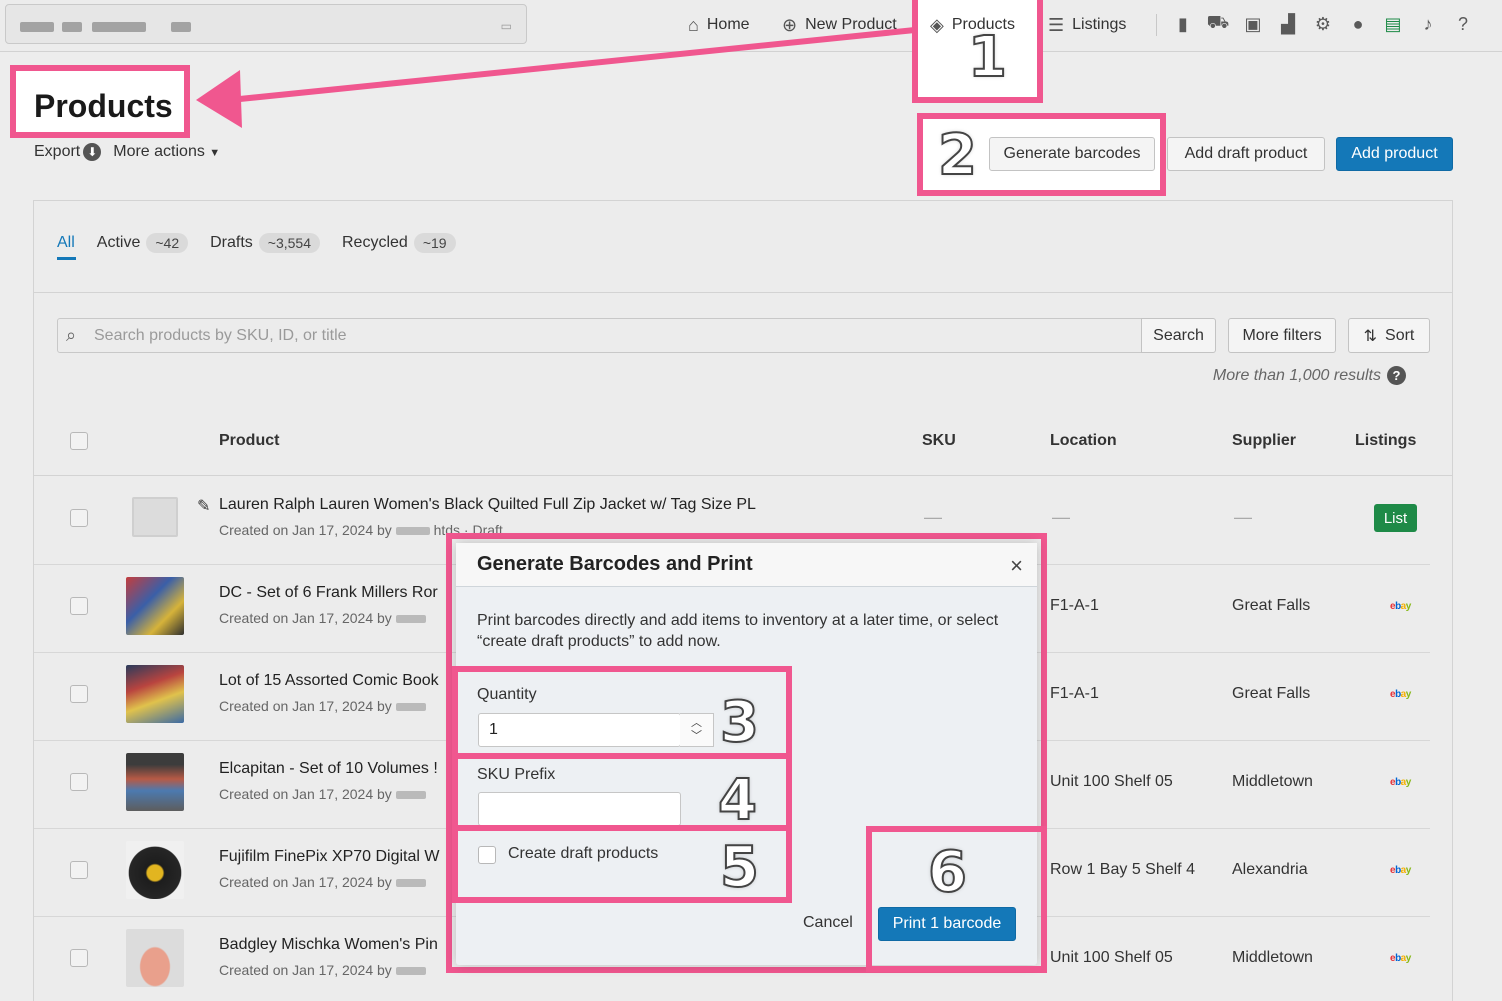 This screenshot has width=1502, height=1001. Describe the element at coordinates (743, 448) in the screenshot. I see `table-header: Product SKU Location Supplier Listings` at that location.